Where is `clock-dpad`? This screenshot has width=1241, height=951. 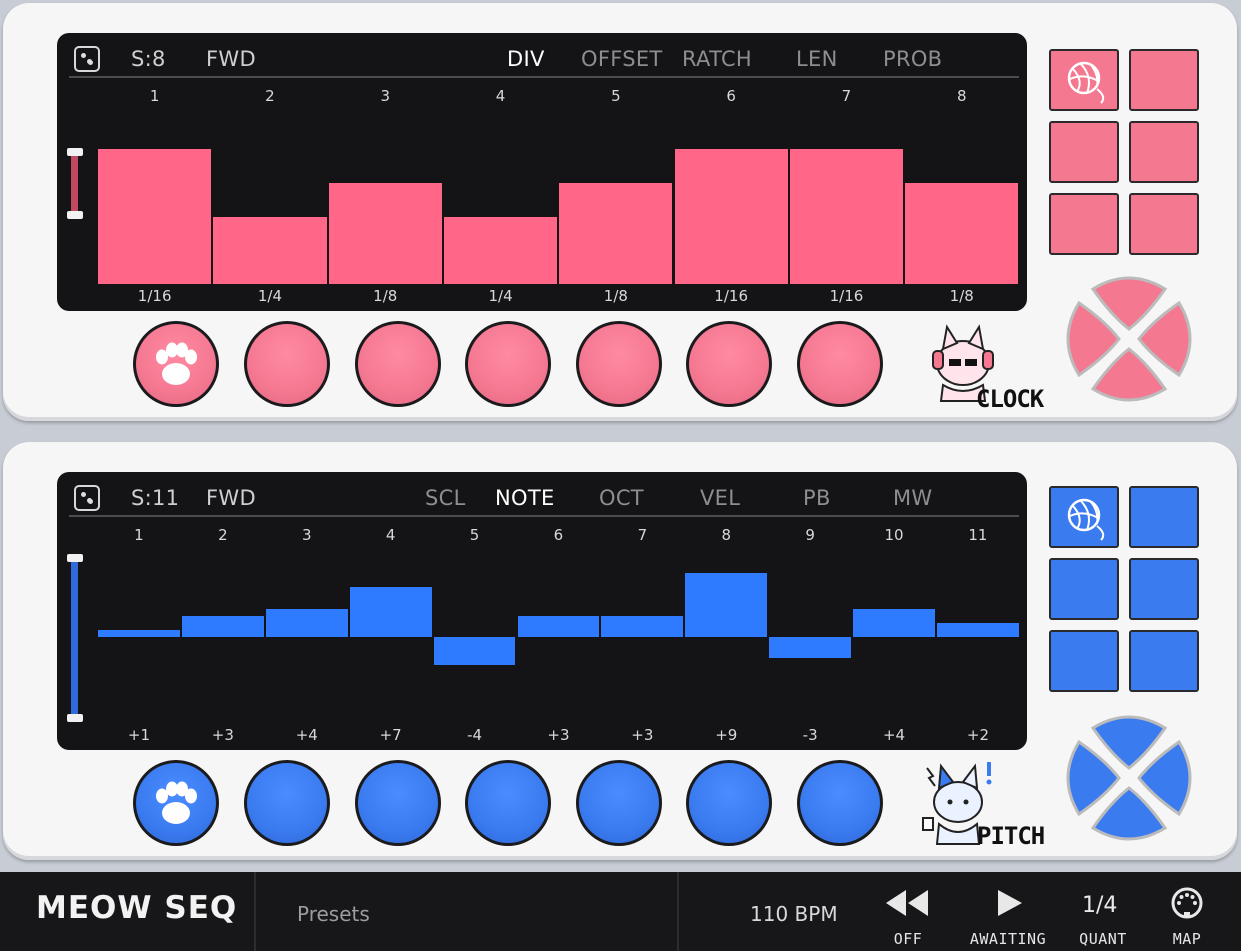
clock-dpad is located at coordinates (1129, 339).